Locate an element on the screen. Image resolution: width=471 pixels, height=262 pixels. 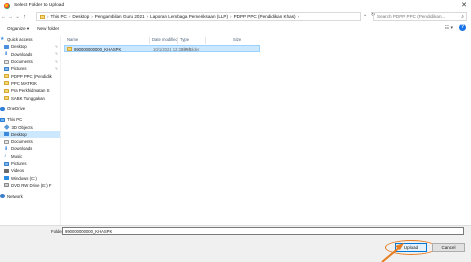
arrow-shaft is located at coordinates (391, 254).